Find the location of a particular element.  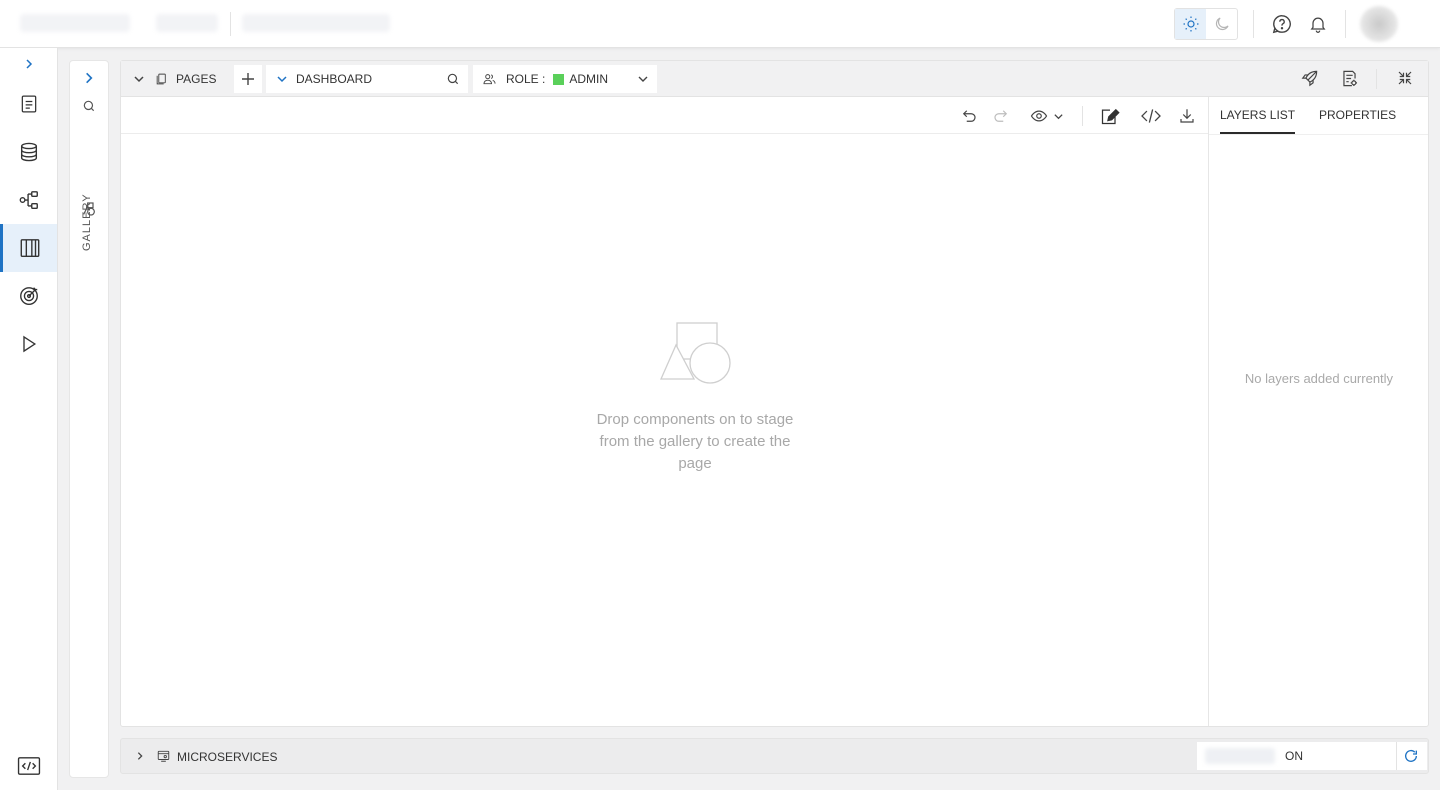

redo-button is located at coordinates (1001, 116).